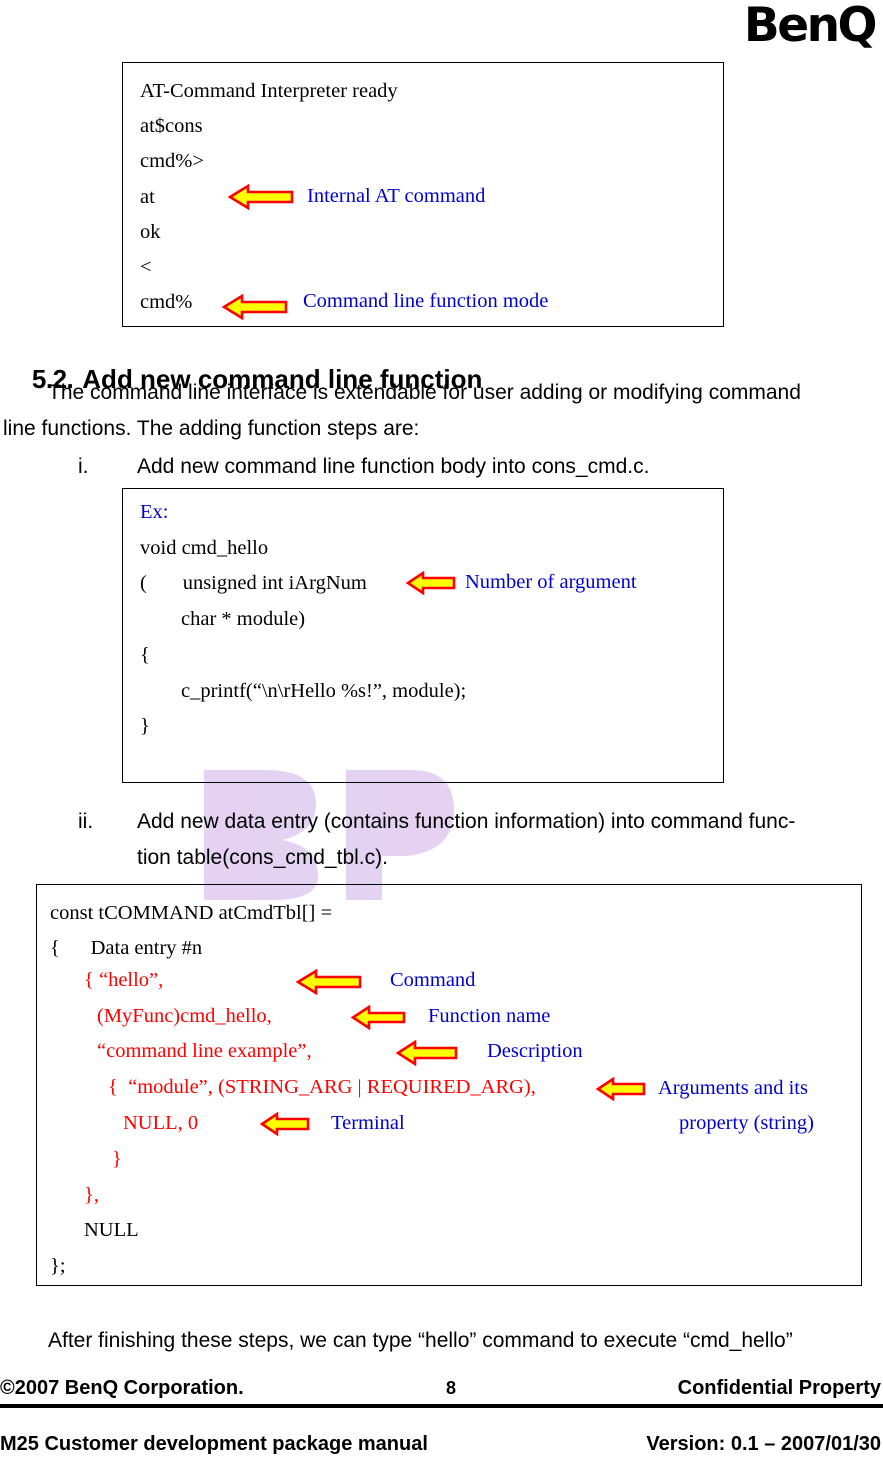 Image resolution: width=883 pixels, height=1462 pixels. What do you see at coordinates (423, 635) in the screenshot?
I see `example-code-box` at bounding box center [423, 635].